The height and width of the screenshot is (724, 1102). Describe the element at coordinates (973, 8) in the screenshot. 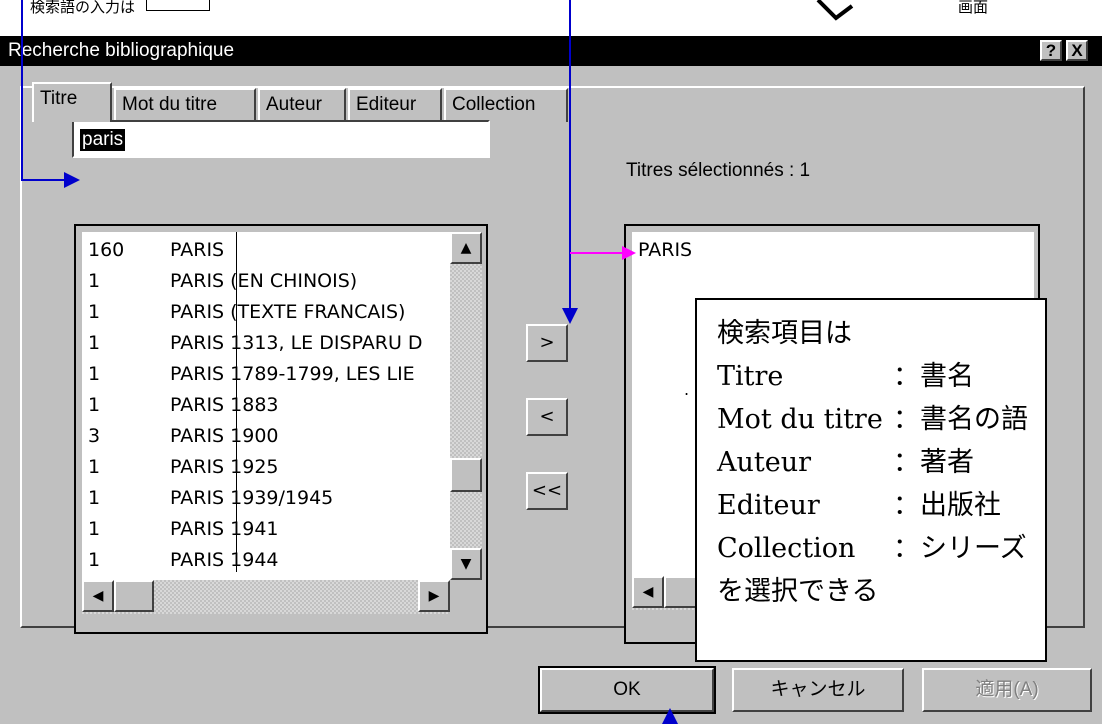

I see `top-fragment-right: 画面` at that location.